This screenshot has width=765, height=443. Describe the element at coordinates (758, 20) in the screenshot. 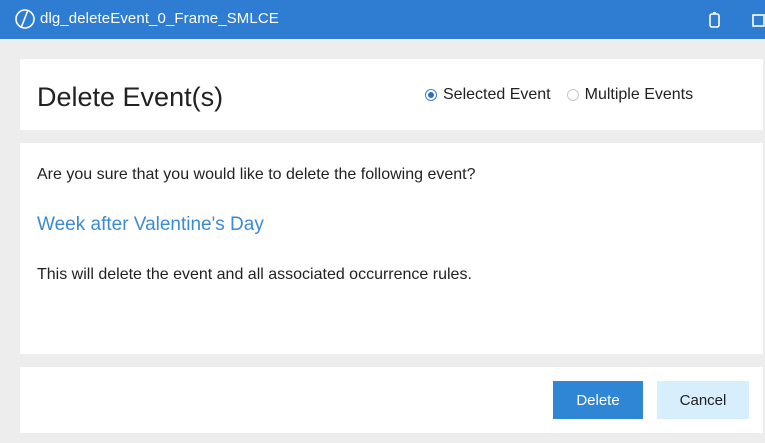

I see `maximize-icon` at that location.